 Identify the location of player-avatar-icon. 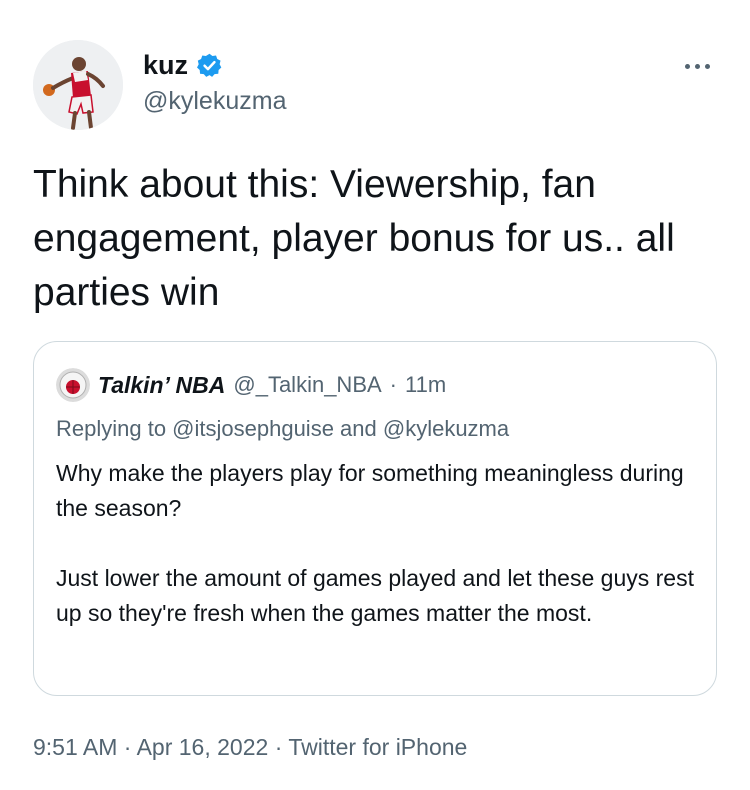
(78, 85).